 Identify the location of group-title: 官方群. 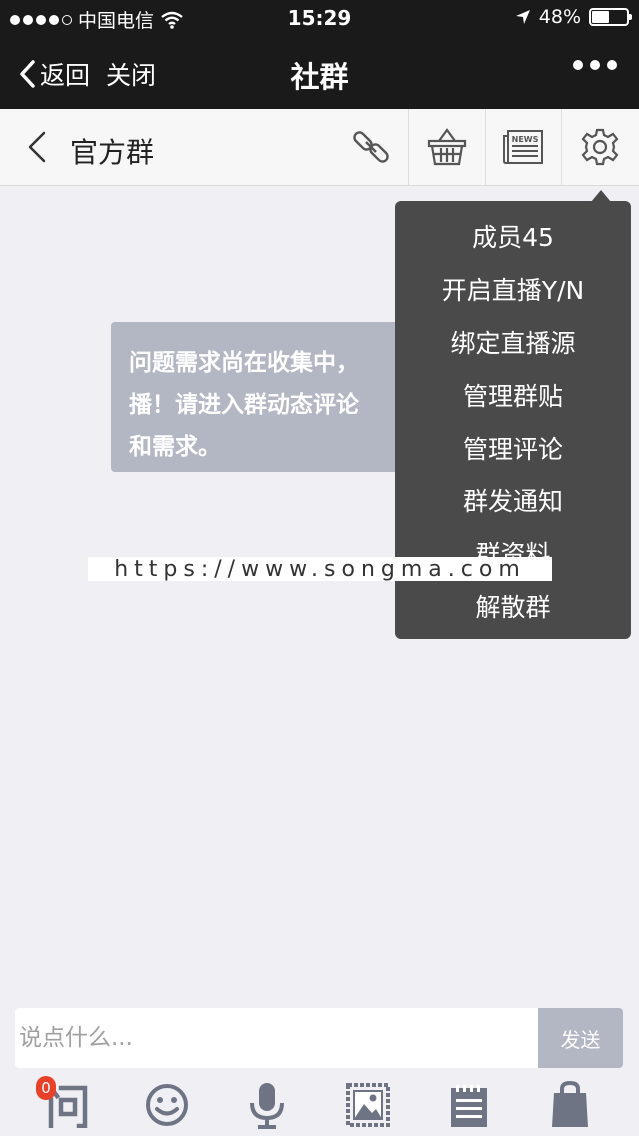
(112, 152).